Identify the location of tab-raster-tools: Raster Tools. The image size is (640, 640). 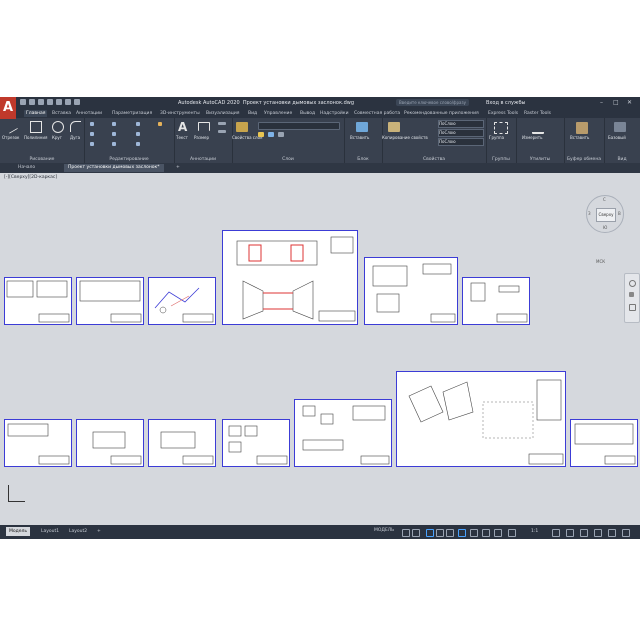
(537, 113).